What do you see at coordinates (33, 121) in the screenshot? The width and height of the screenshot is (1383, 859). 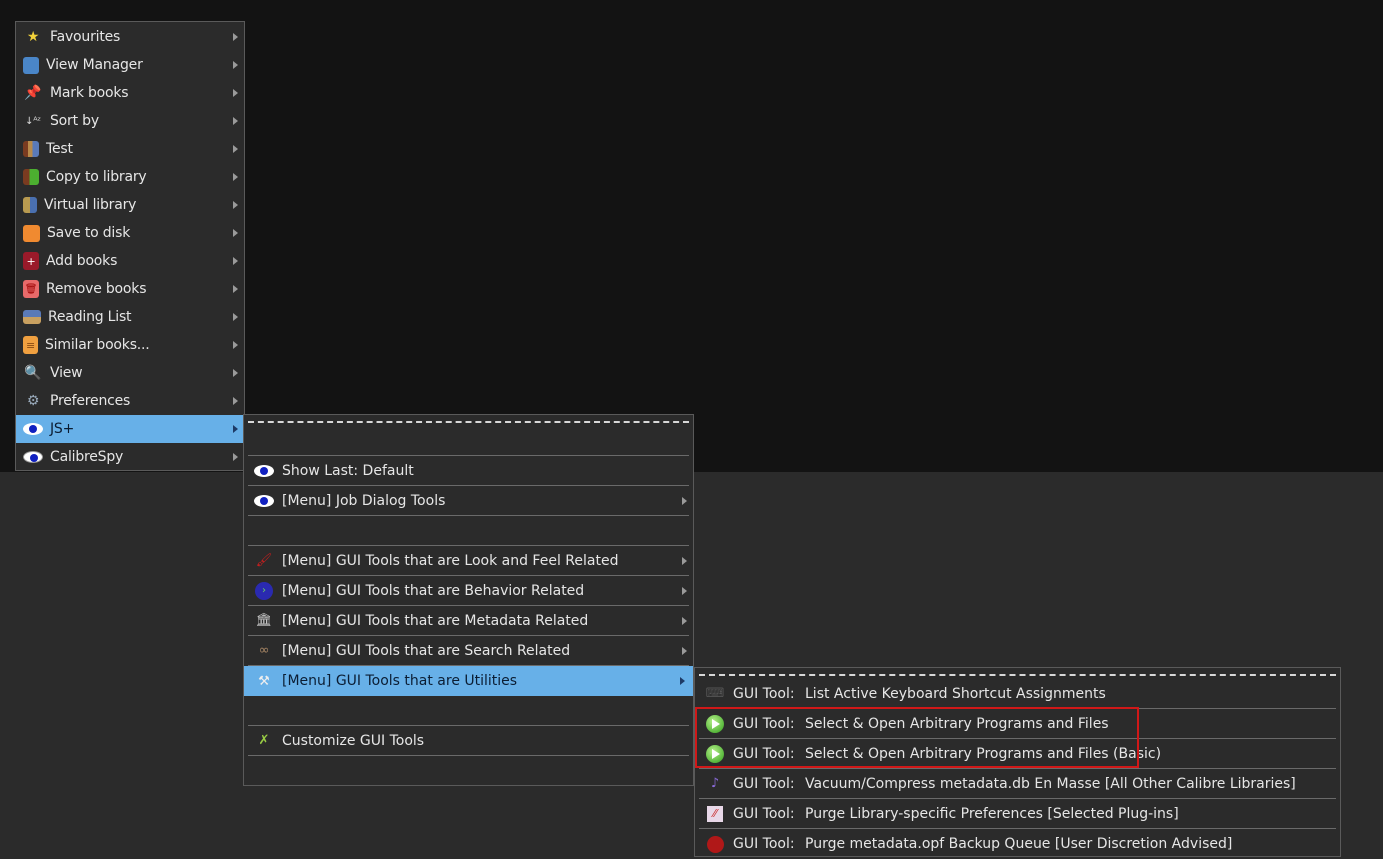 I see `sort-az-icon: ↓ᴬᶻ` at bounding box center [33, 121].